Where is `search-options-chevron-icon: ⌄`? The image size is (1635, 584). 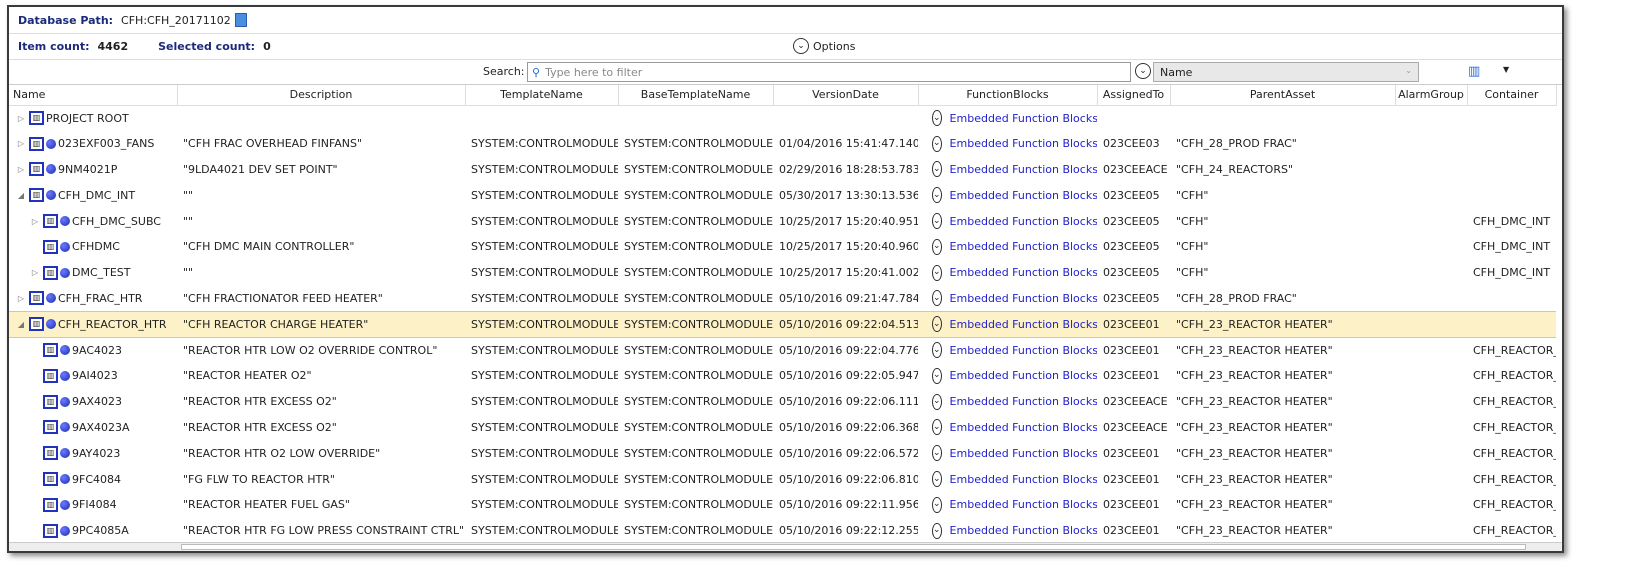
search-options-chevron-icon: ⌄ is located at coordinates (1143, 71).